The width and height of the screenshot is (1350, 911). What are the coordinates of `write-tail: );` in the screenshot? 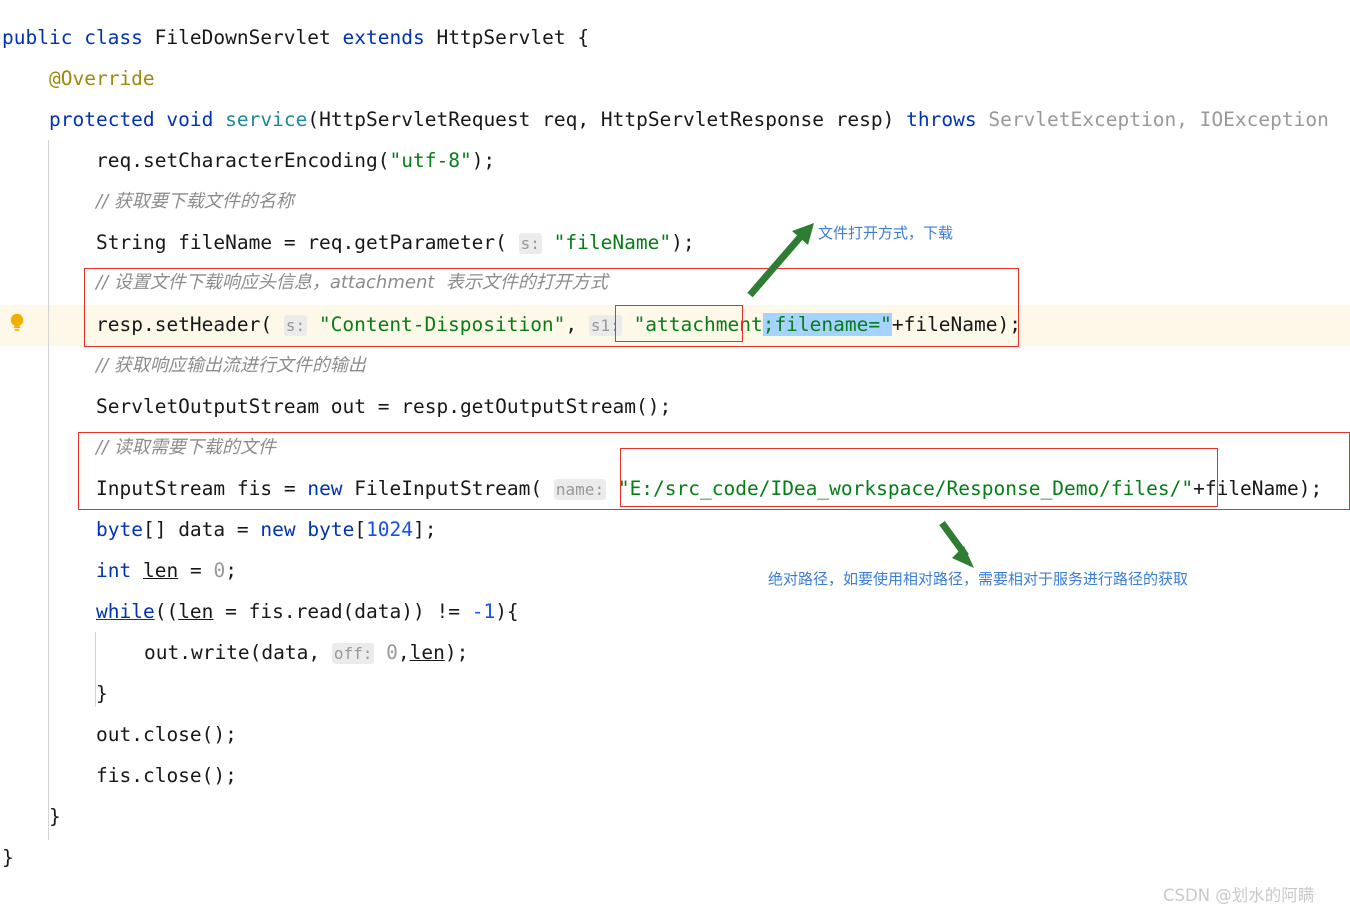 It's located at (456, 652).